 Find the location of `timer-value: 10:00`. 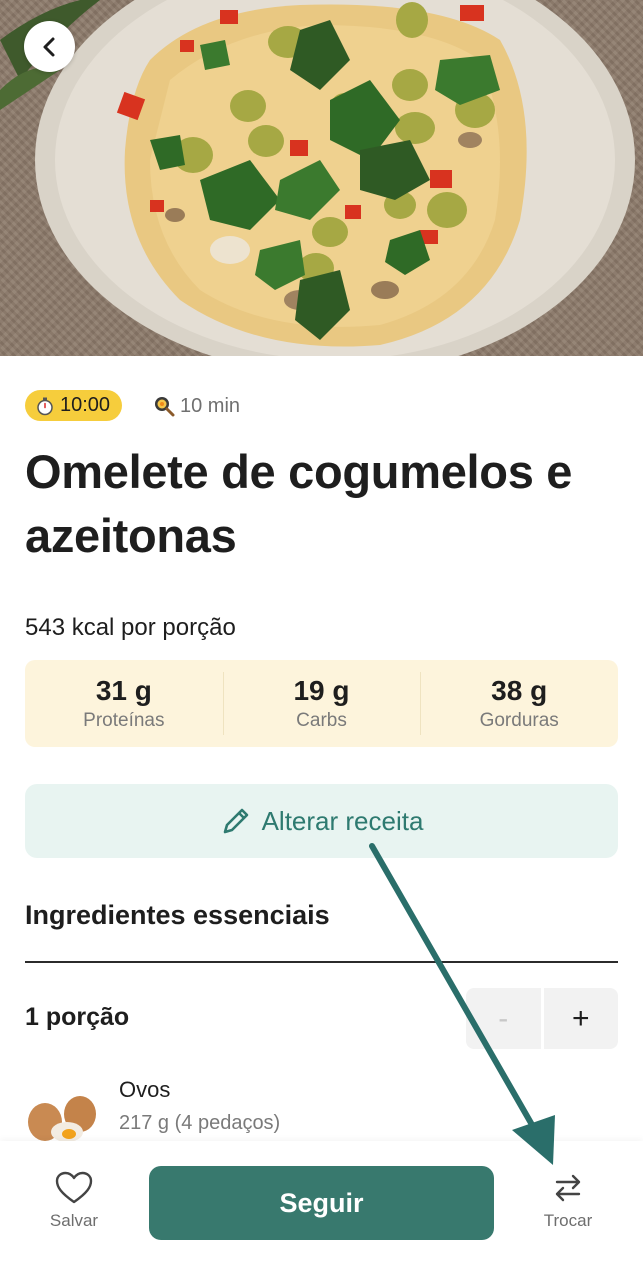

timer-value: 10:00 is located at coordinates (85, 405).